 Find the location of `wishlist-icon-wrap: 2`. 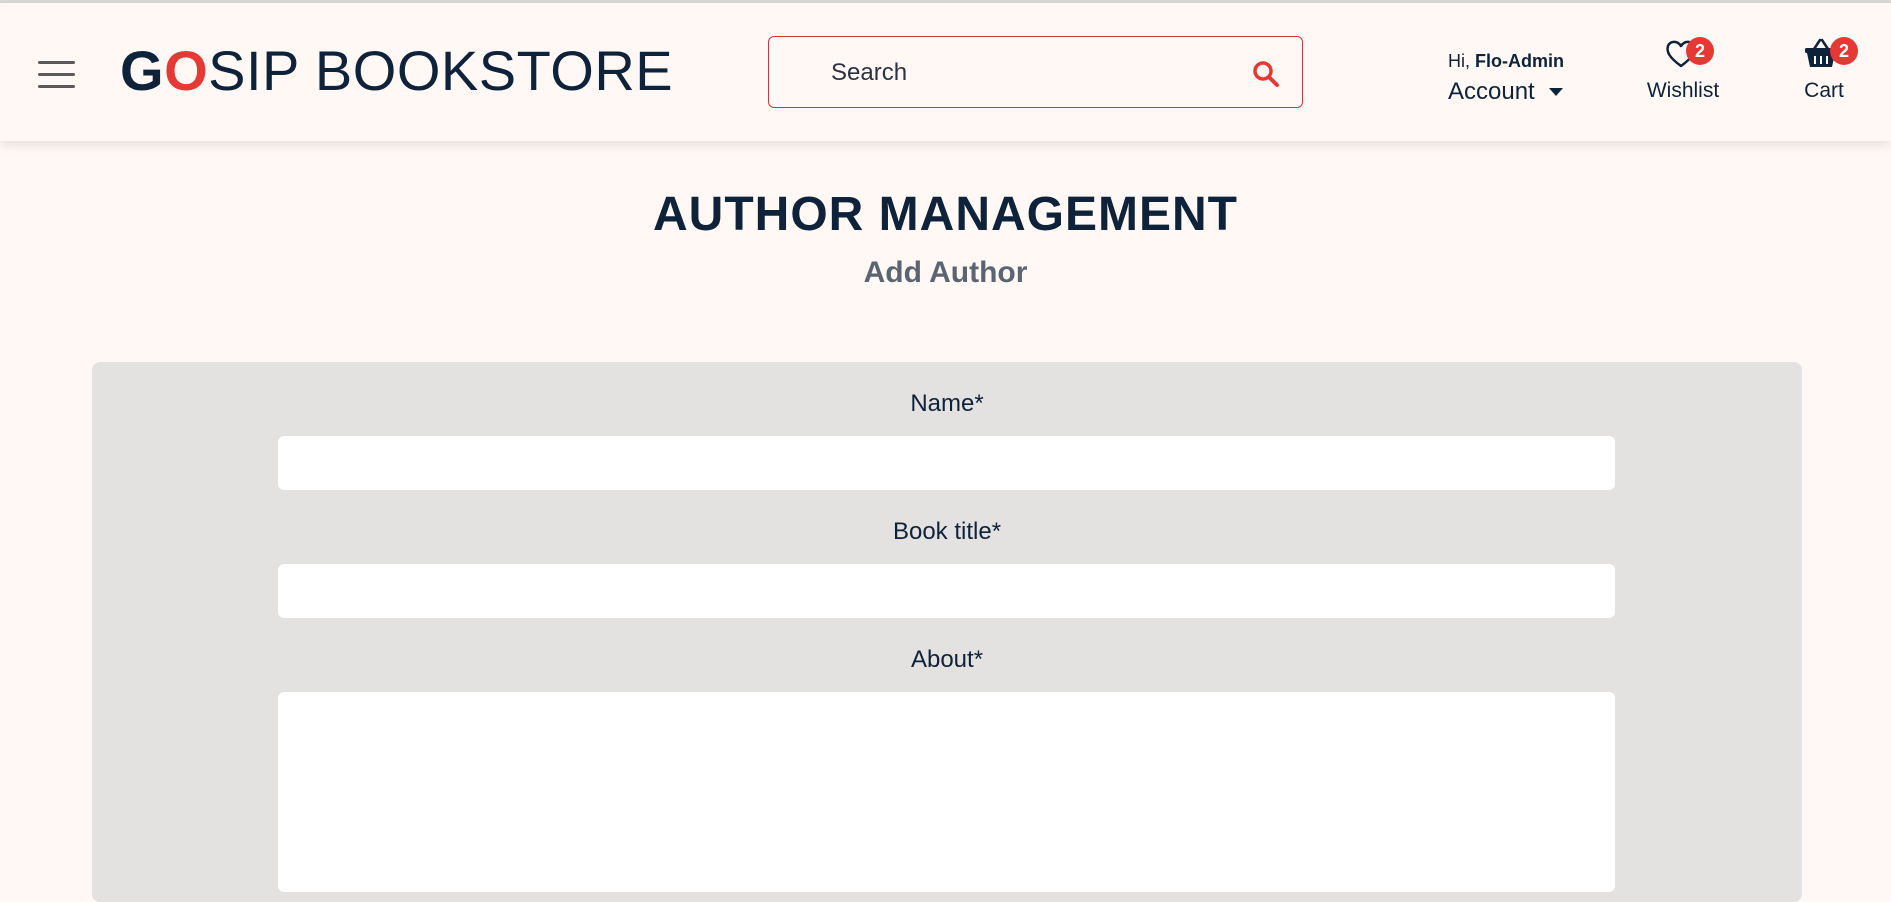

wishlist-icon-wrap: 2 is located at coordinates (1683, 56).